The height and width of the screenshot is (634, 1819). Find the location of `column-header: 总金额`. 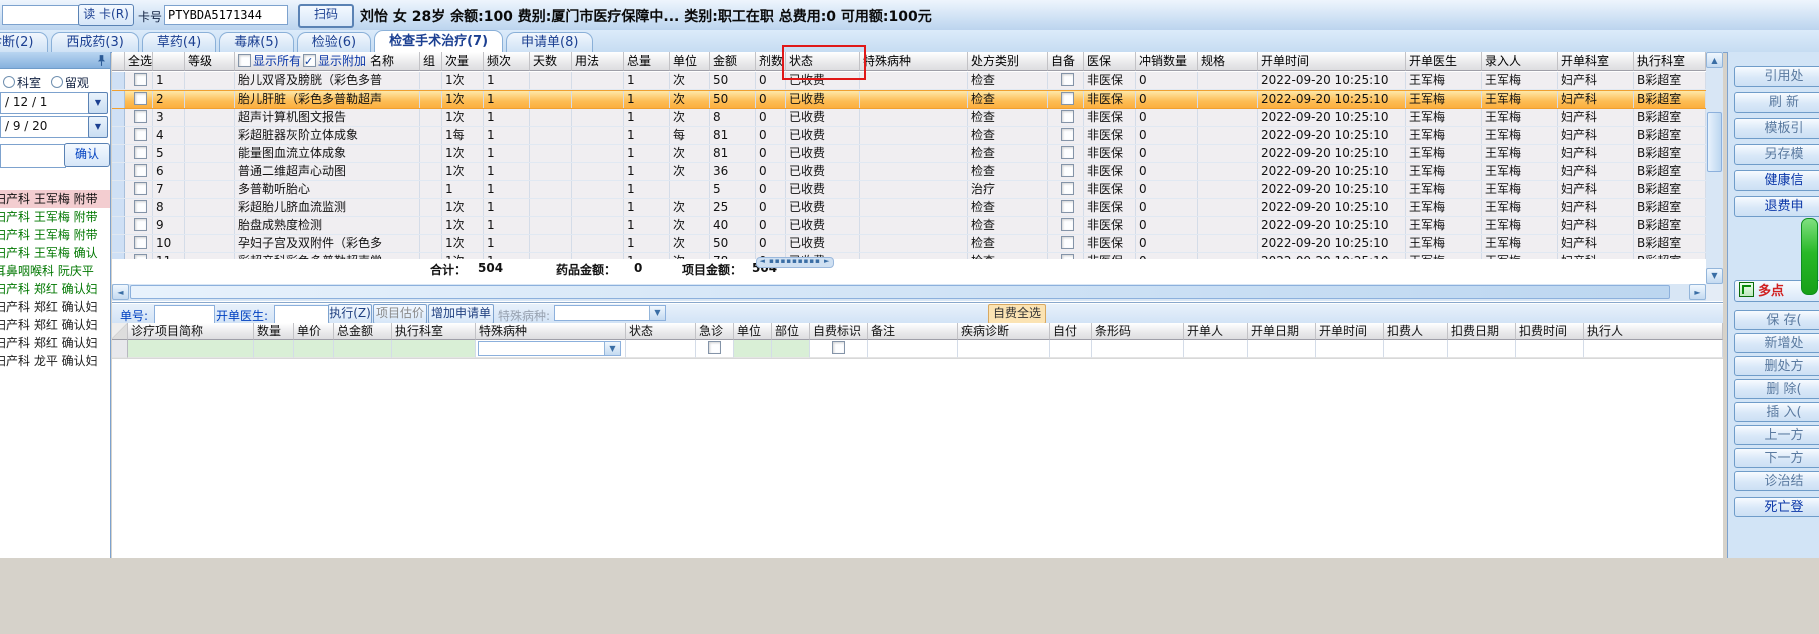

column-header: 总金额 is located at coordinates (363, 331).